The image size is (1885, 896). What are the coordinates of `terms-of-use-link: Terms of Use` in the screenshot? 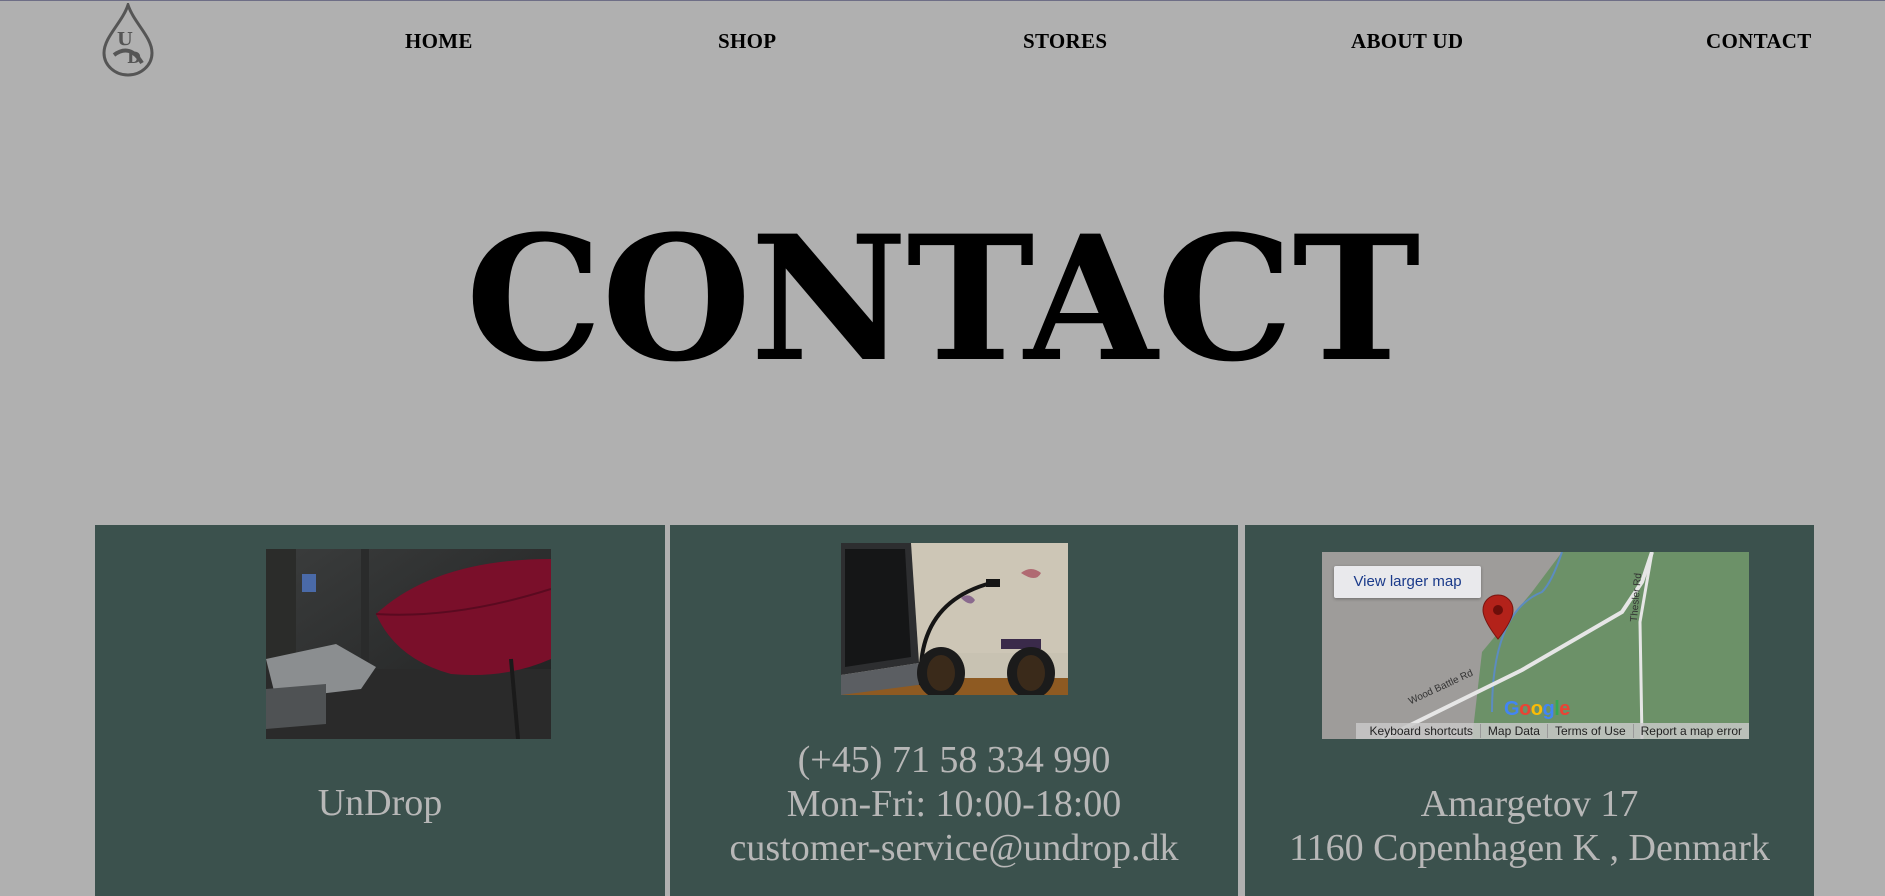 It's located at (1589, 731).